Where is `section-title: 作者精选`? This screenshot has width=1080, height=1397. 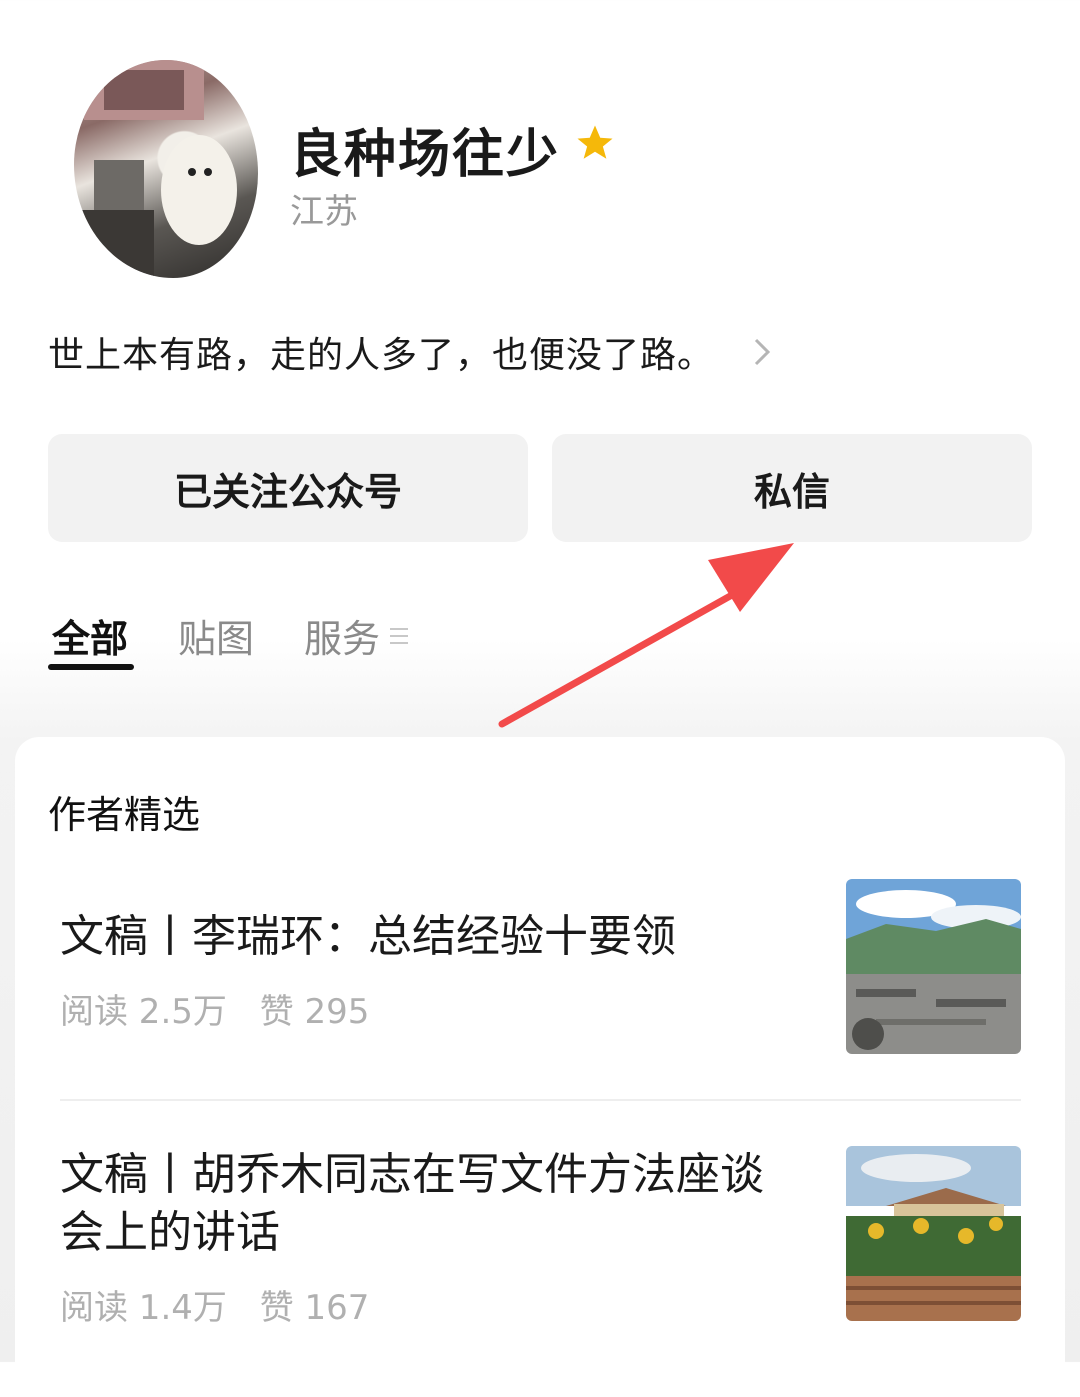
section-title: 作者精选 is located at coordinates (124, 815).